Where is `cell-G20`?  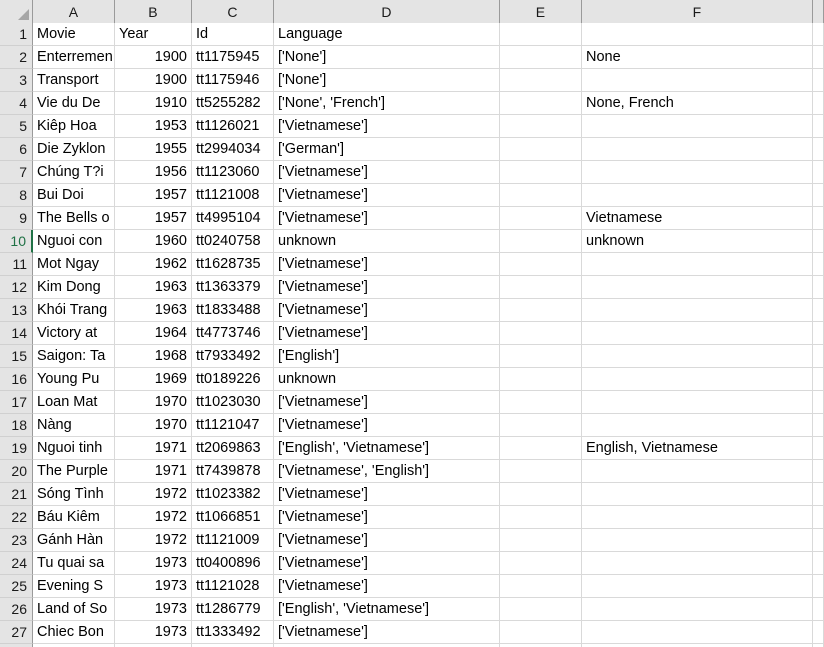
cell-G20 is located at coordinates (818, 471).